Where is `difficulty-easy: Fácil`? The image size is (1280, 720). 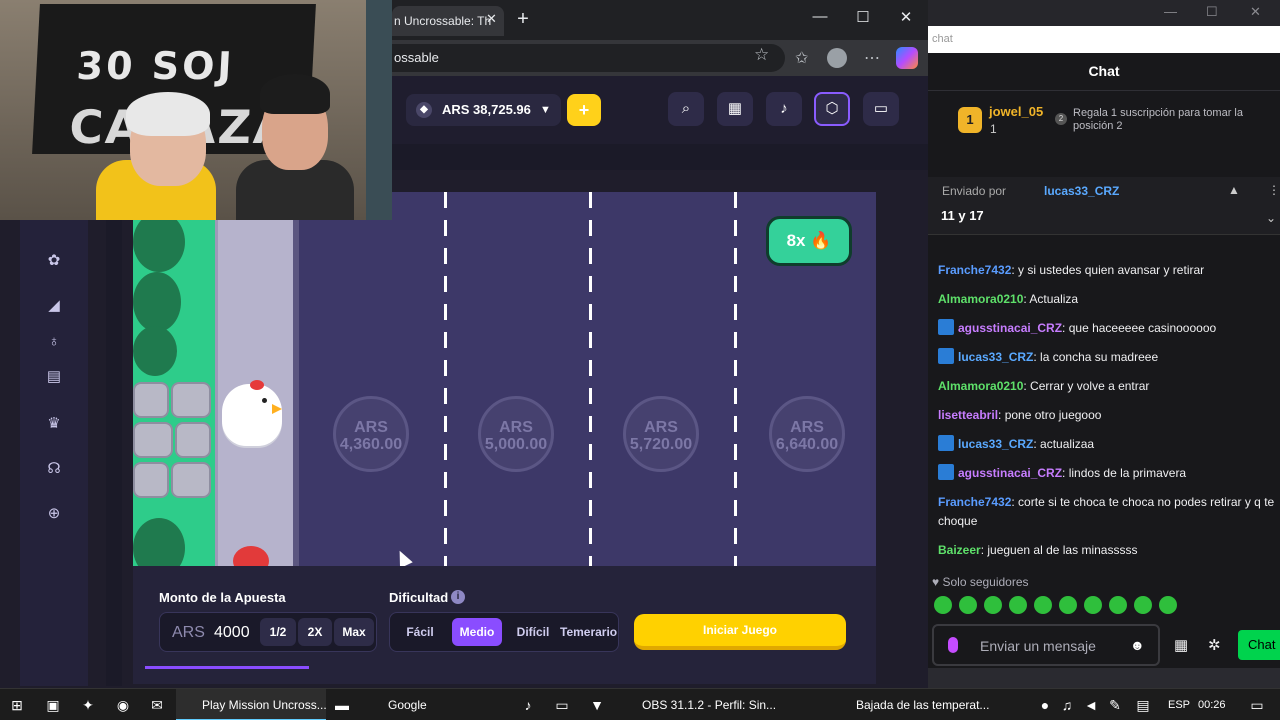 difficulty-easy: Fácil is located at coordinates (420, 632).